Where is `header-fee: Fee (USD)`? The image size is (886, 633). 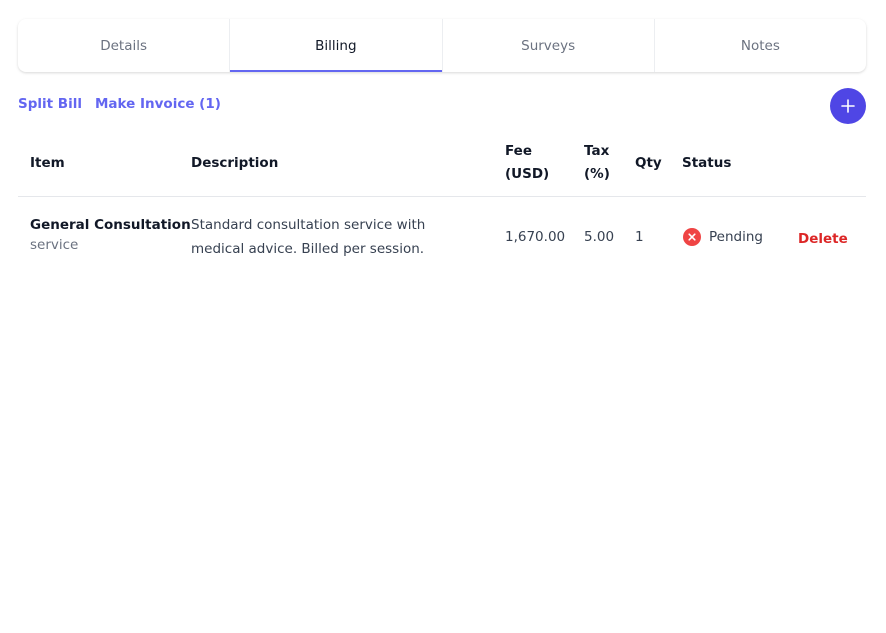
header-fee: Fee (USD) is located at coordinates (527, 163).